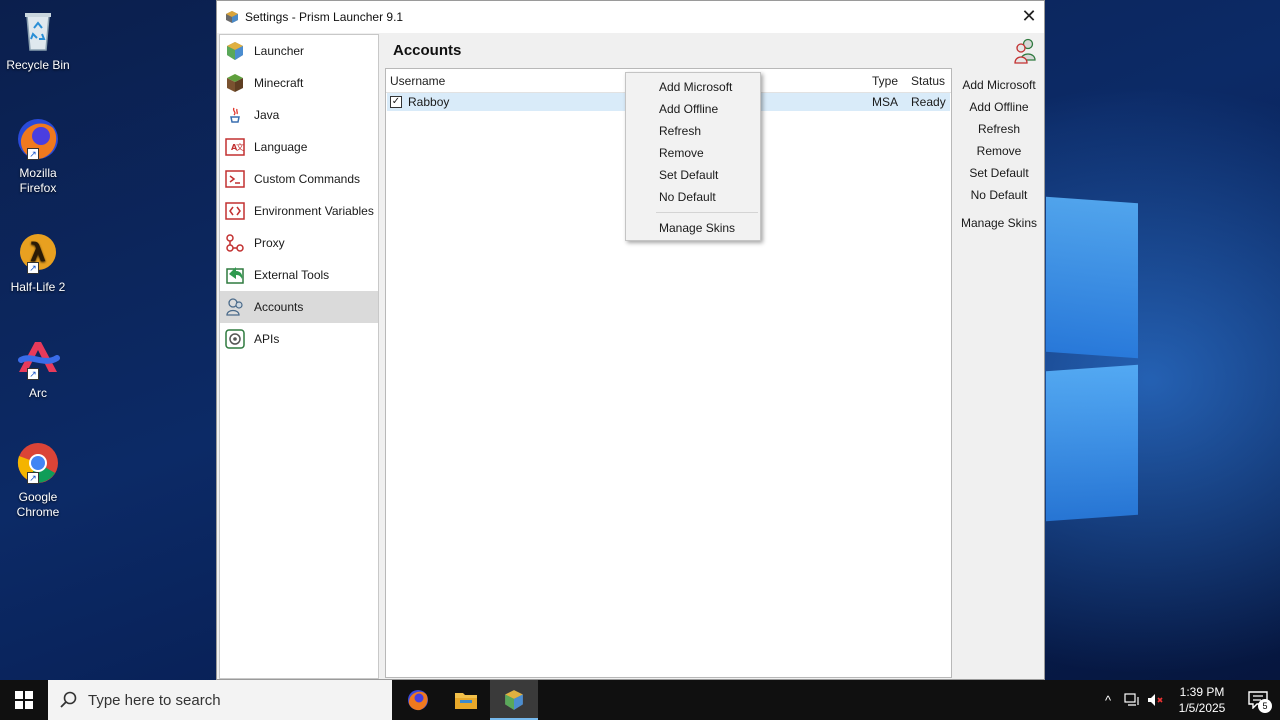 The height and width of the screenshot is (720, 1280). I want to click on windows-logo-icon, so click(24, 700).